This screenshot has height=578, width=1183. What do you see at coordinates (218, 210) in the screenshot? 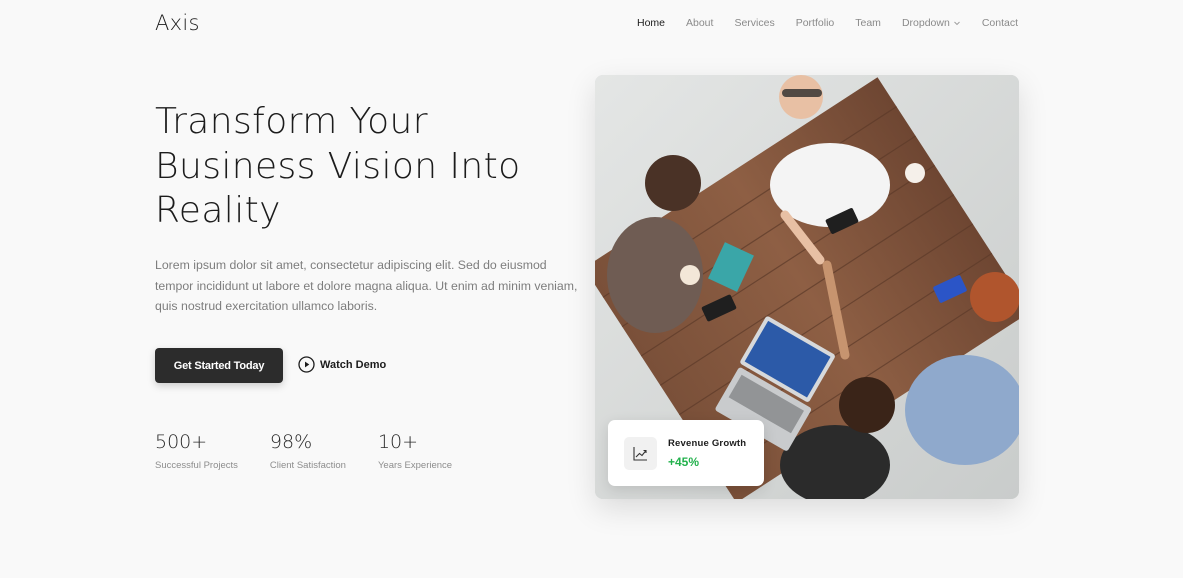
I see `hero-title-line-3: Reality` at bounding box center [218, 210].